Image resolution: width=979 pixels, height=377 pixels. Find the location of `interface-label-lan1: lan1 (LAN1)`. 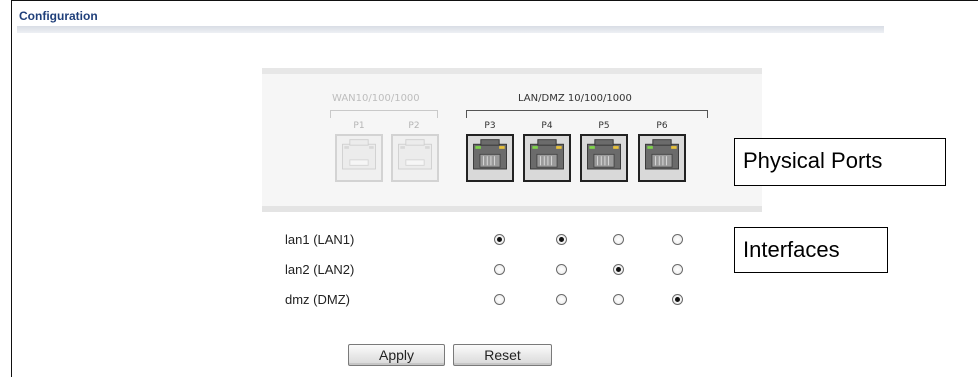

interface-label-lan1: lan1 (LAN1) is located at coordinates (320, 239).